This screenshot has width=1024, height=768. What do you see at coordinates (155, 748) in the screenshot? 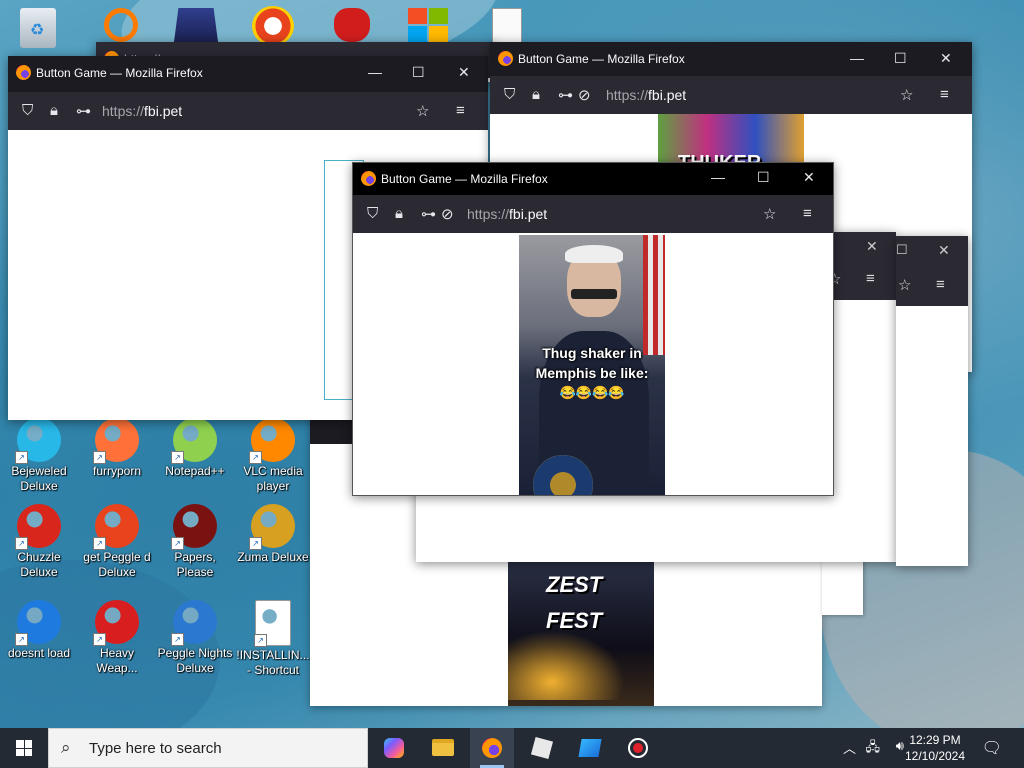
I see `search-placeholder: Type here to search` at bounding box center [155, 748].